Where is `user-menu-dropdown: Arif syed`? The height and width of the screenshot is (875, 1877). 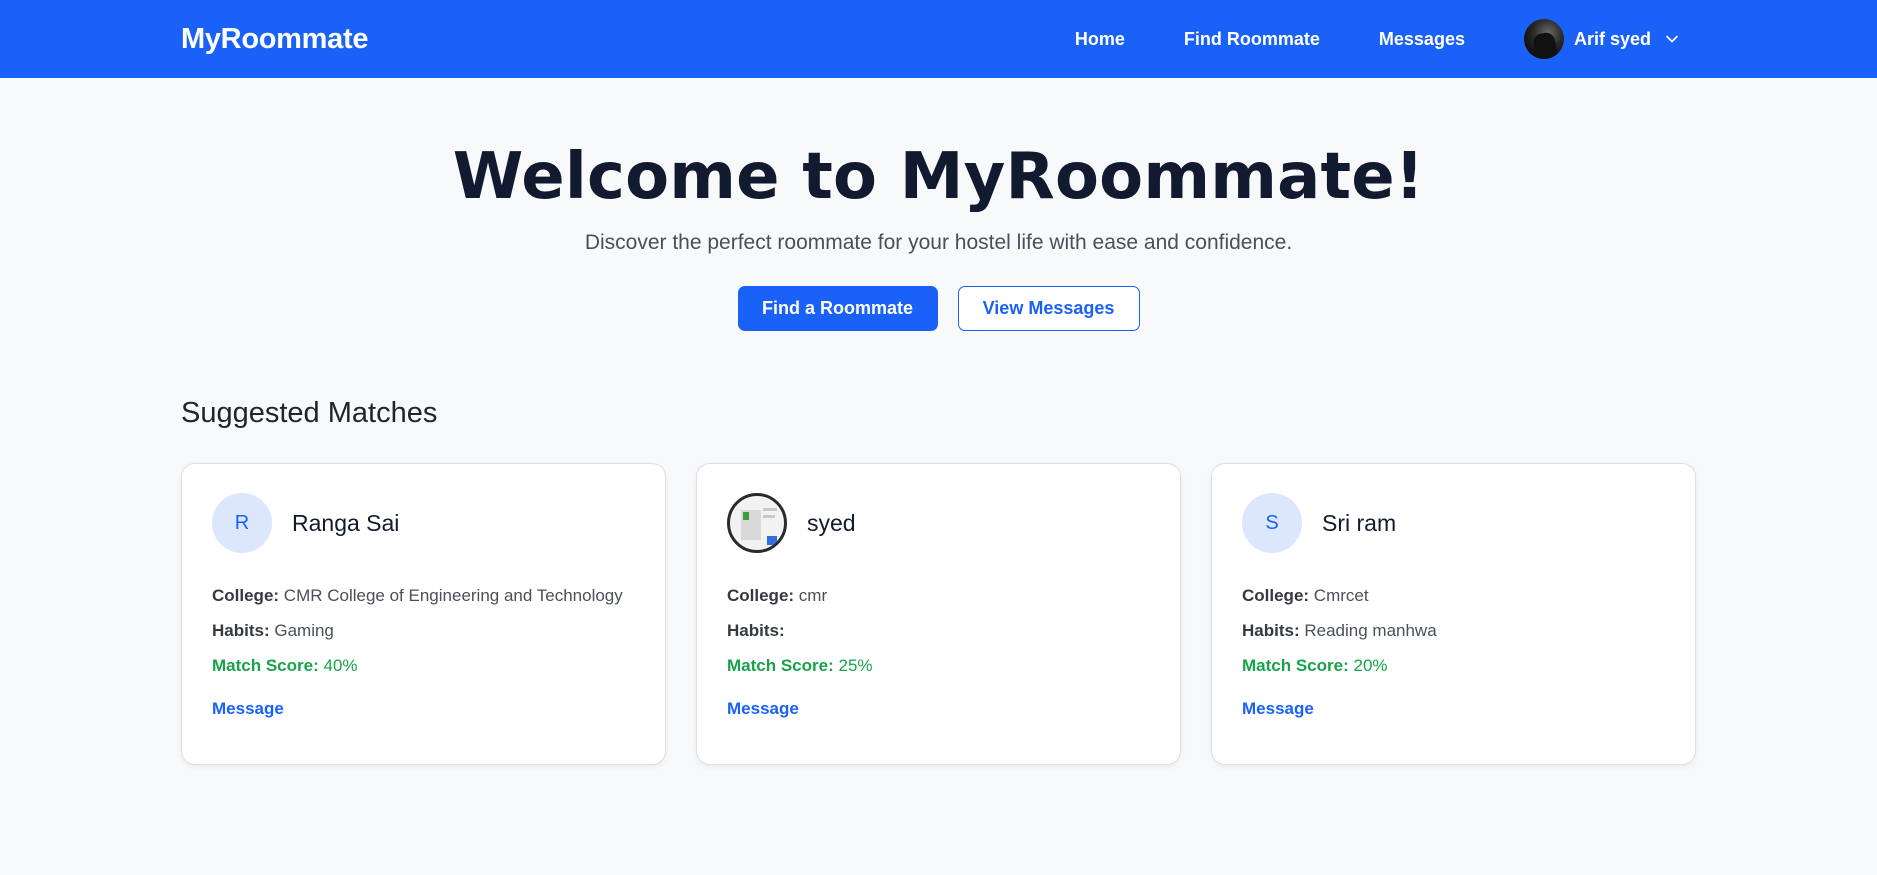
user-menu-dropdown: Arif syed is located at coordinates (1601, 39).